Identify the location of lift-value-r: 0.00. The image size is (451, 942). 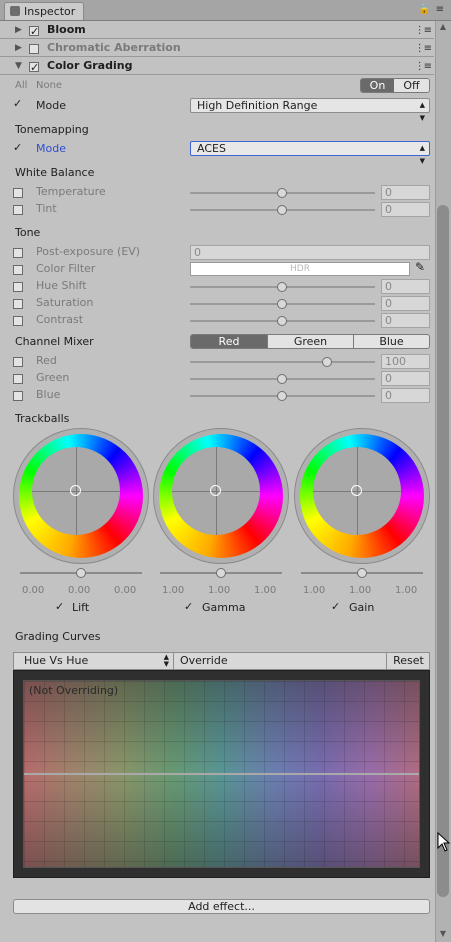
(33, 590).